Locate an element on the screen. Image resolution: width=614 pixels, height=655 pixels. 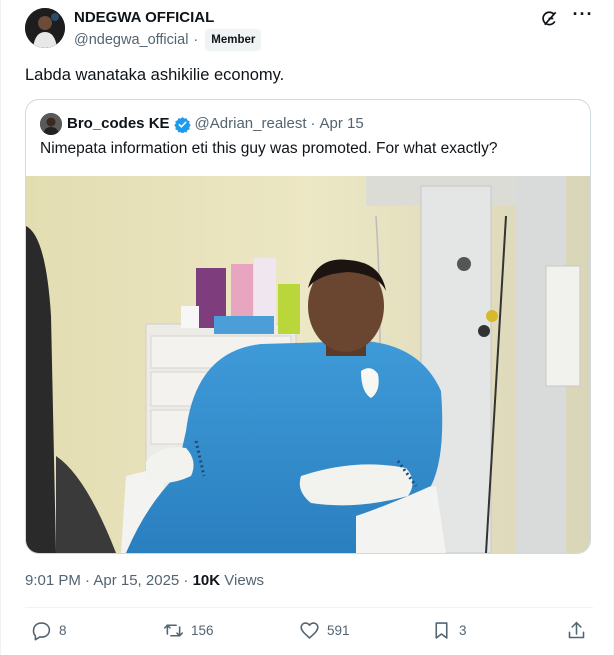
like-count: 591 is located at coordinates (338, 630).